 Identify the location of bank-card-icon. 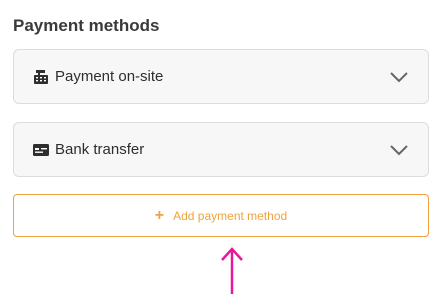
(41, 150).